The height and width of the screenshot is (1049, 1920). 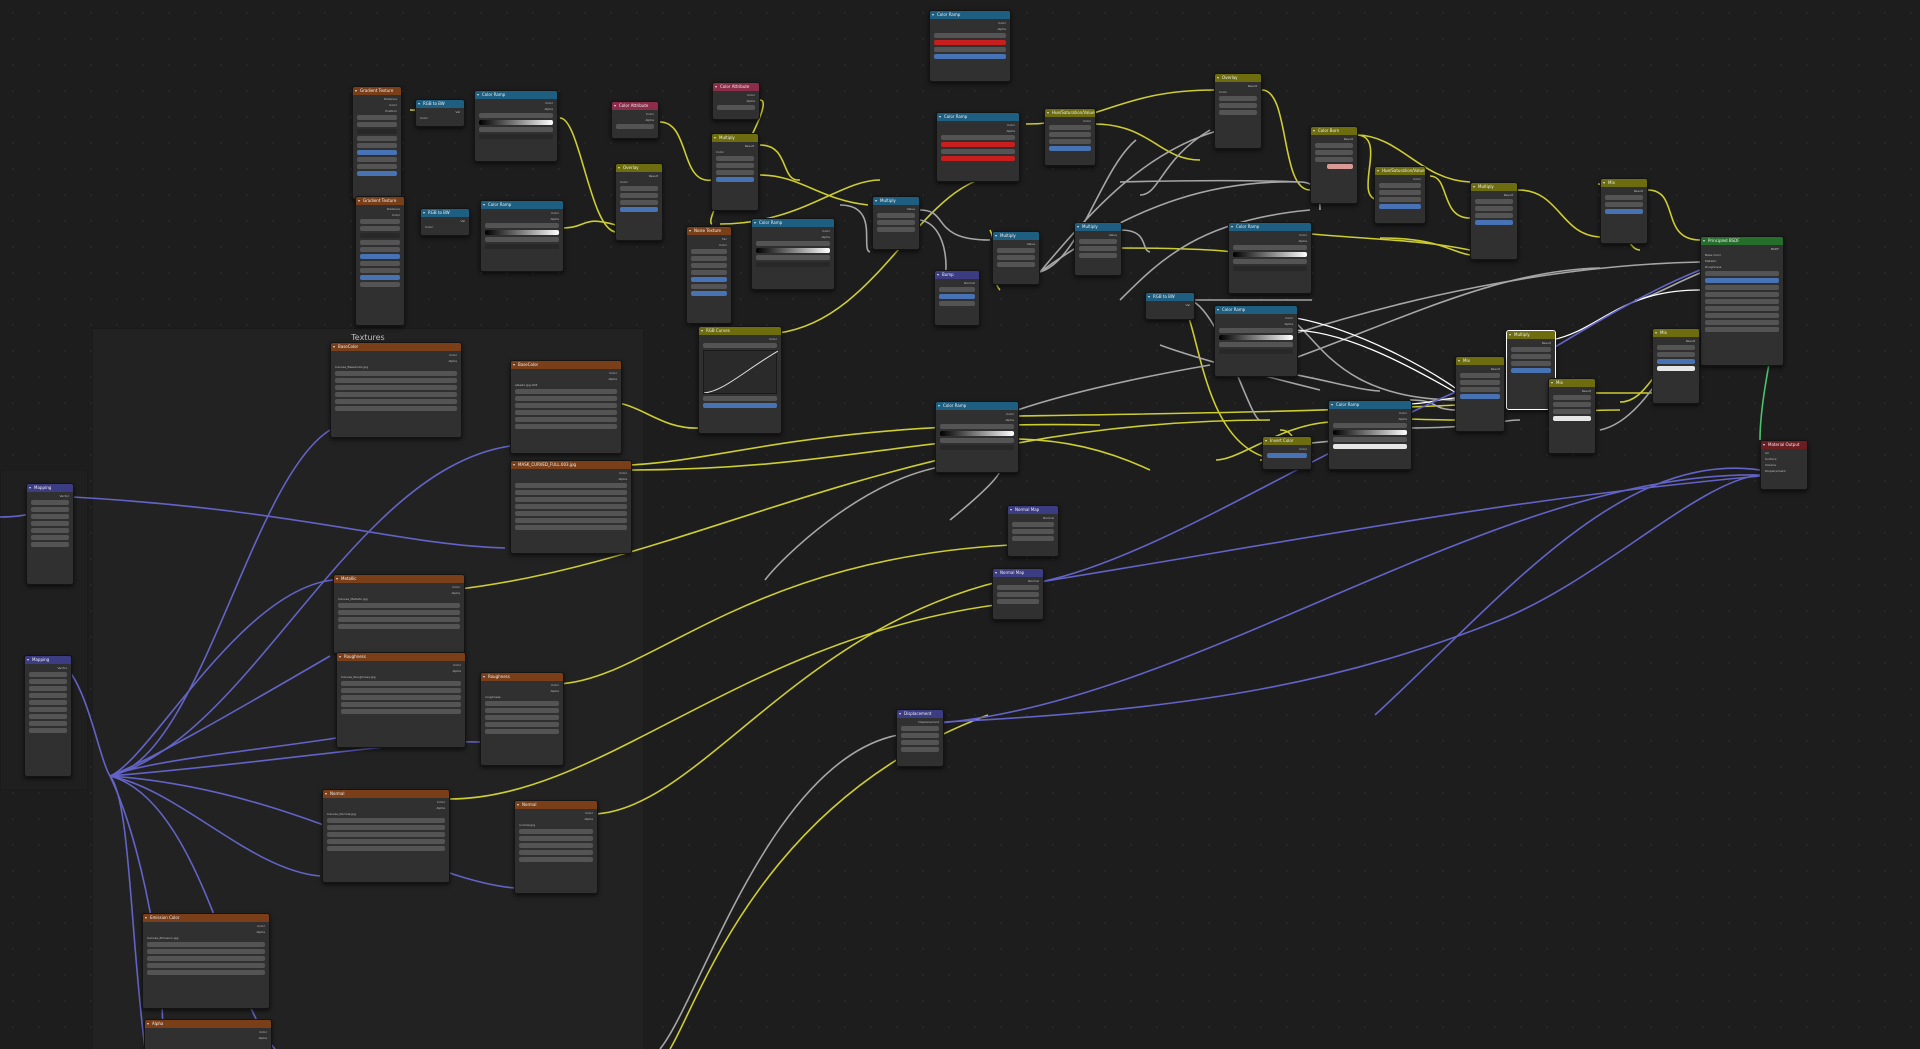 What do you see at coordinates (920, 714) in the screenshot?
I see `node-header: Displacement` at bounding box center [920, 714].